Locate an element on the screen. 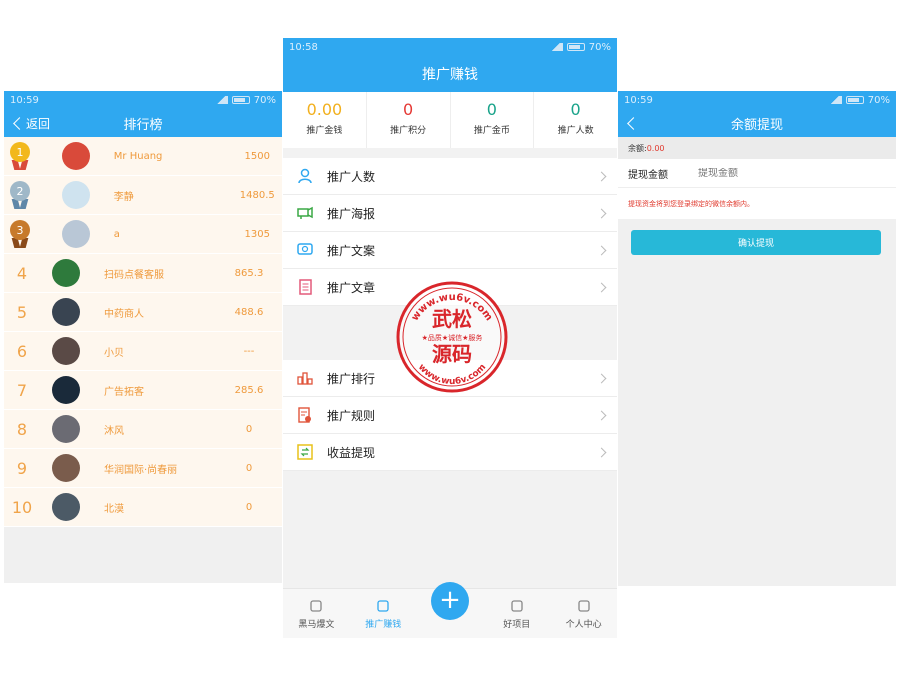 The image size is (900, 675). rank-number: 9 is located at coordinates (22, 468).